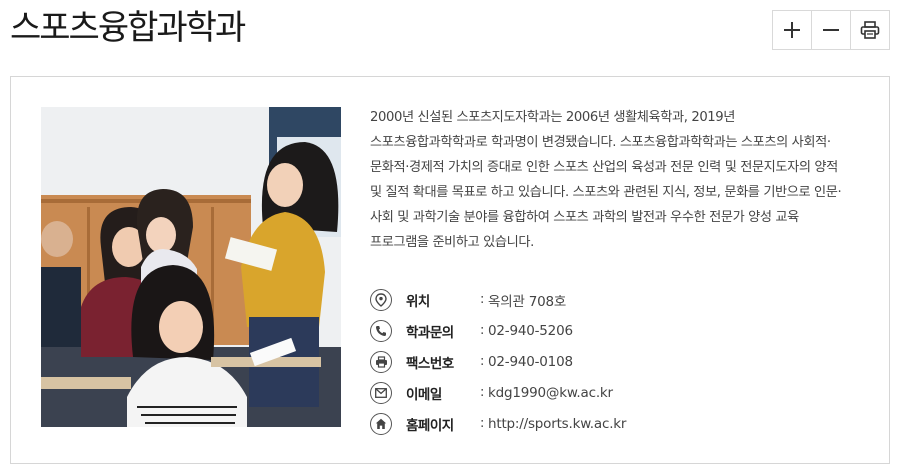 The image size is (899, 467). I want to click on info-row-homepage: 홈페이지 : http://sports.kw.ac.kr, so click(610, 423).